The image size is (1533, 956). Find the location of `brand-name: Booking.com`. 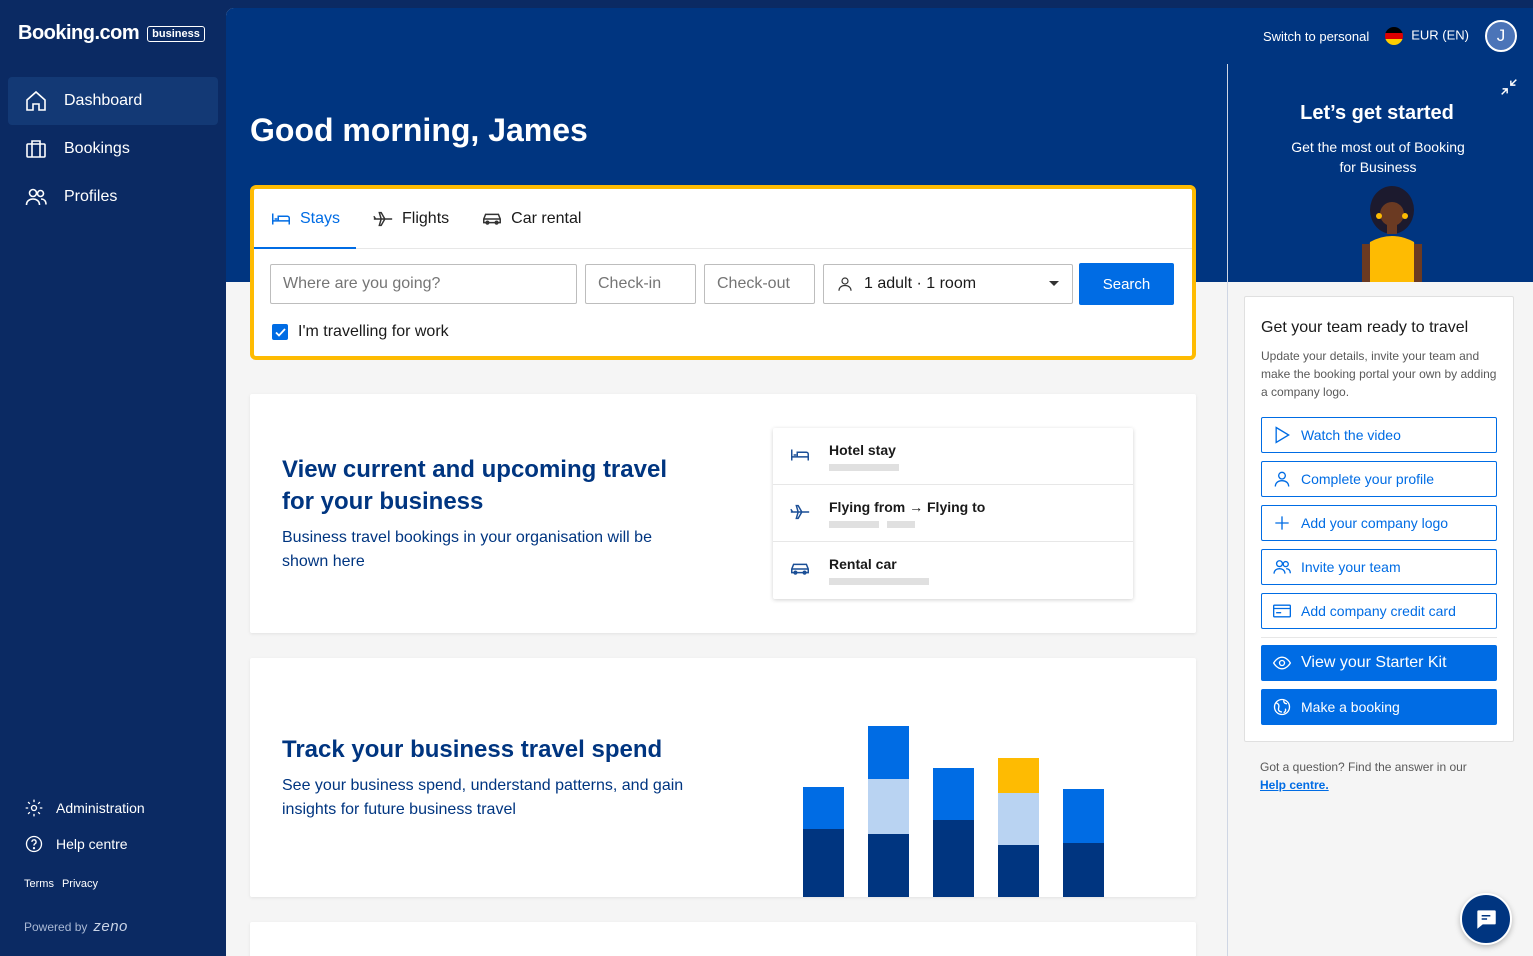

brand-name: Booking.com is located at coordinates (79, 33).